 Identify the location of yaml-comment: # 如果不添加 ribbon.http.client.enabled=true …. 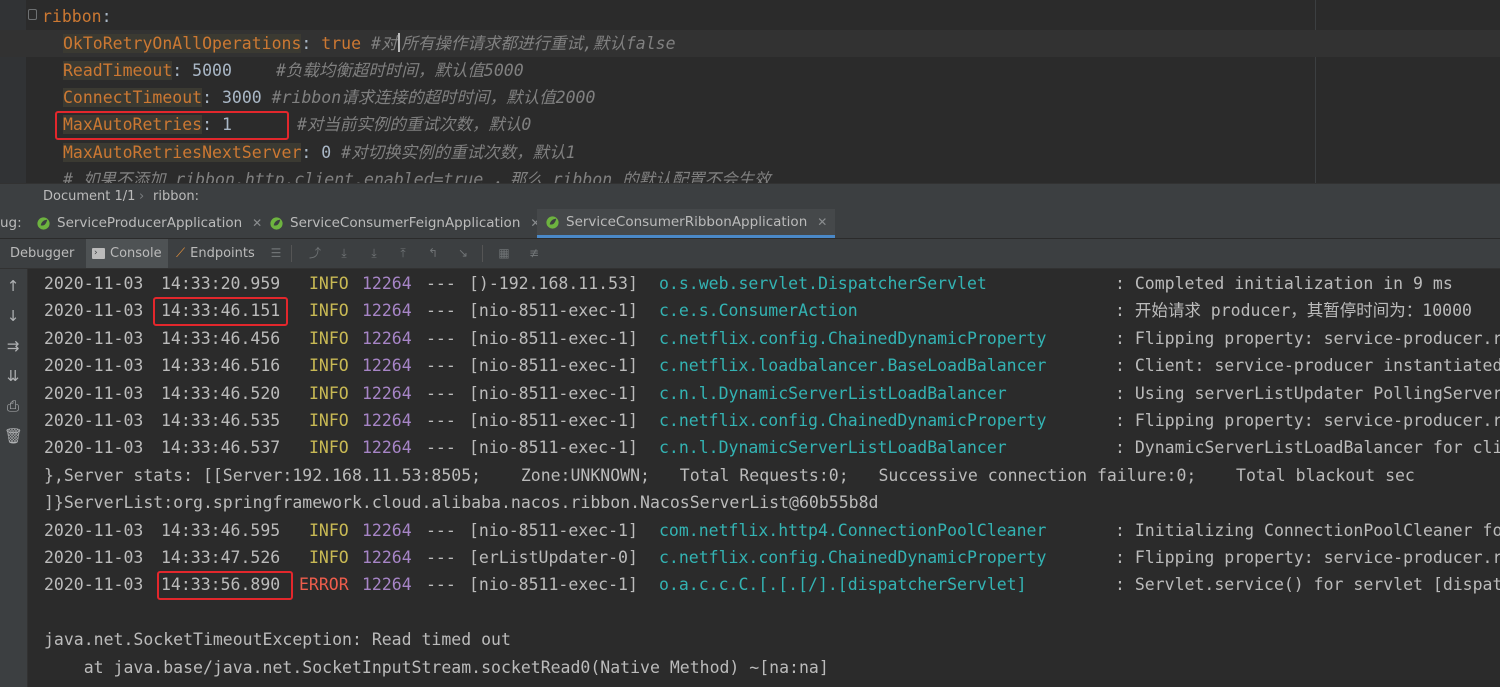
(417, 176).